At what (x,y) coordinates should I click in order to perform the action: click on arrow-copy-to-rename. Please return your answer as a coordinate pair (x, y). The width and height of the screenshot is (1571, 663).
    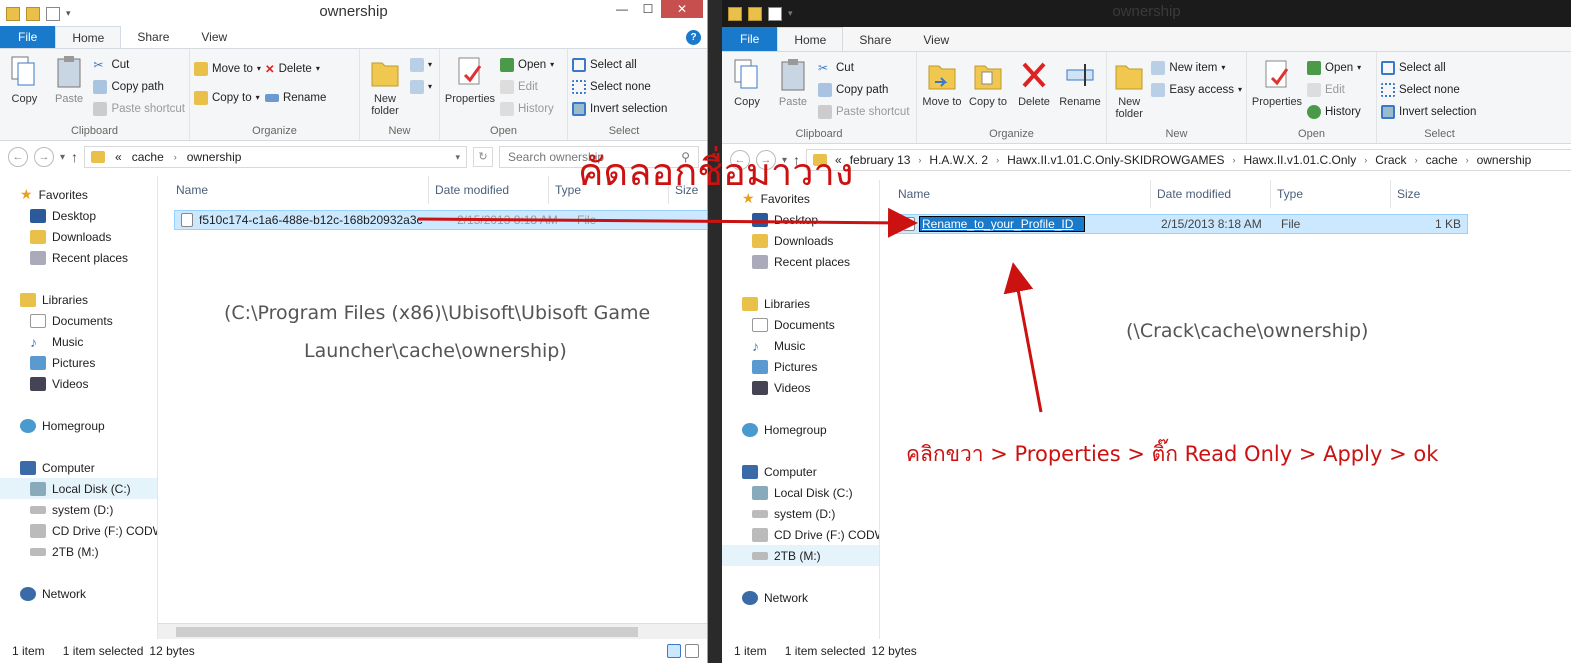
    Looking at the image, I should click on (667, 222).